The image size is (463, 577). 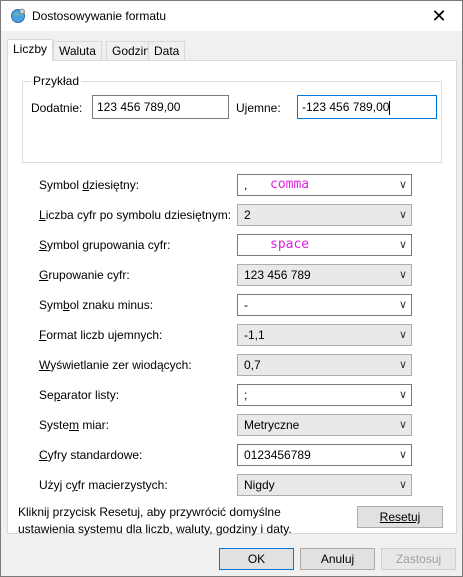 What do you see at coordinates (105, 245) in the screenshot?
I see `setting-label: Symbol grupowania cyfr:` at bounding box center [105, 245].